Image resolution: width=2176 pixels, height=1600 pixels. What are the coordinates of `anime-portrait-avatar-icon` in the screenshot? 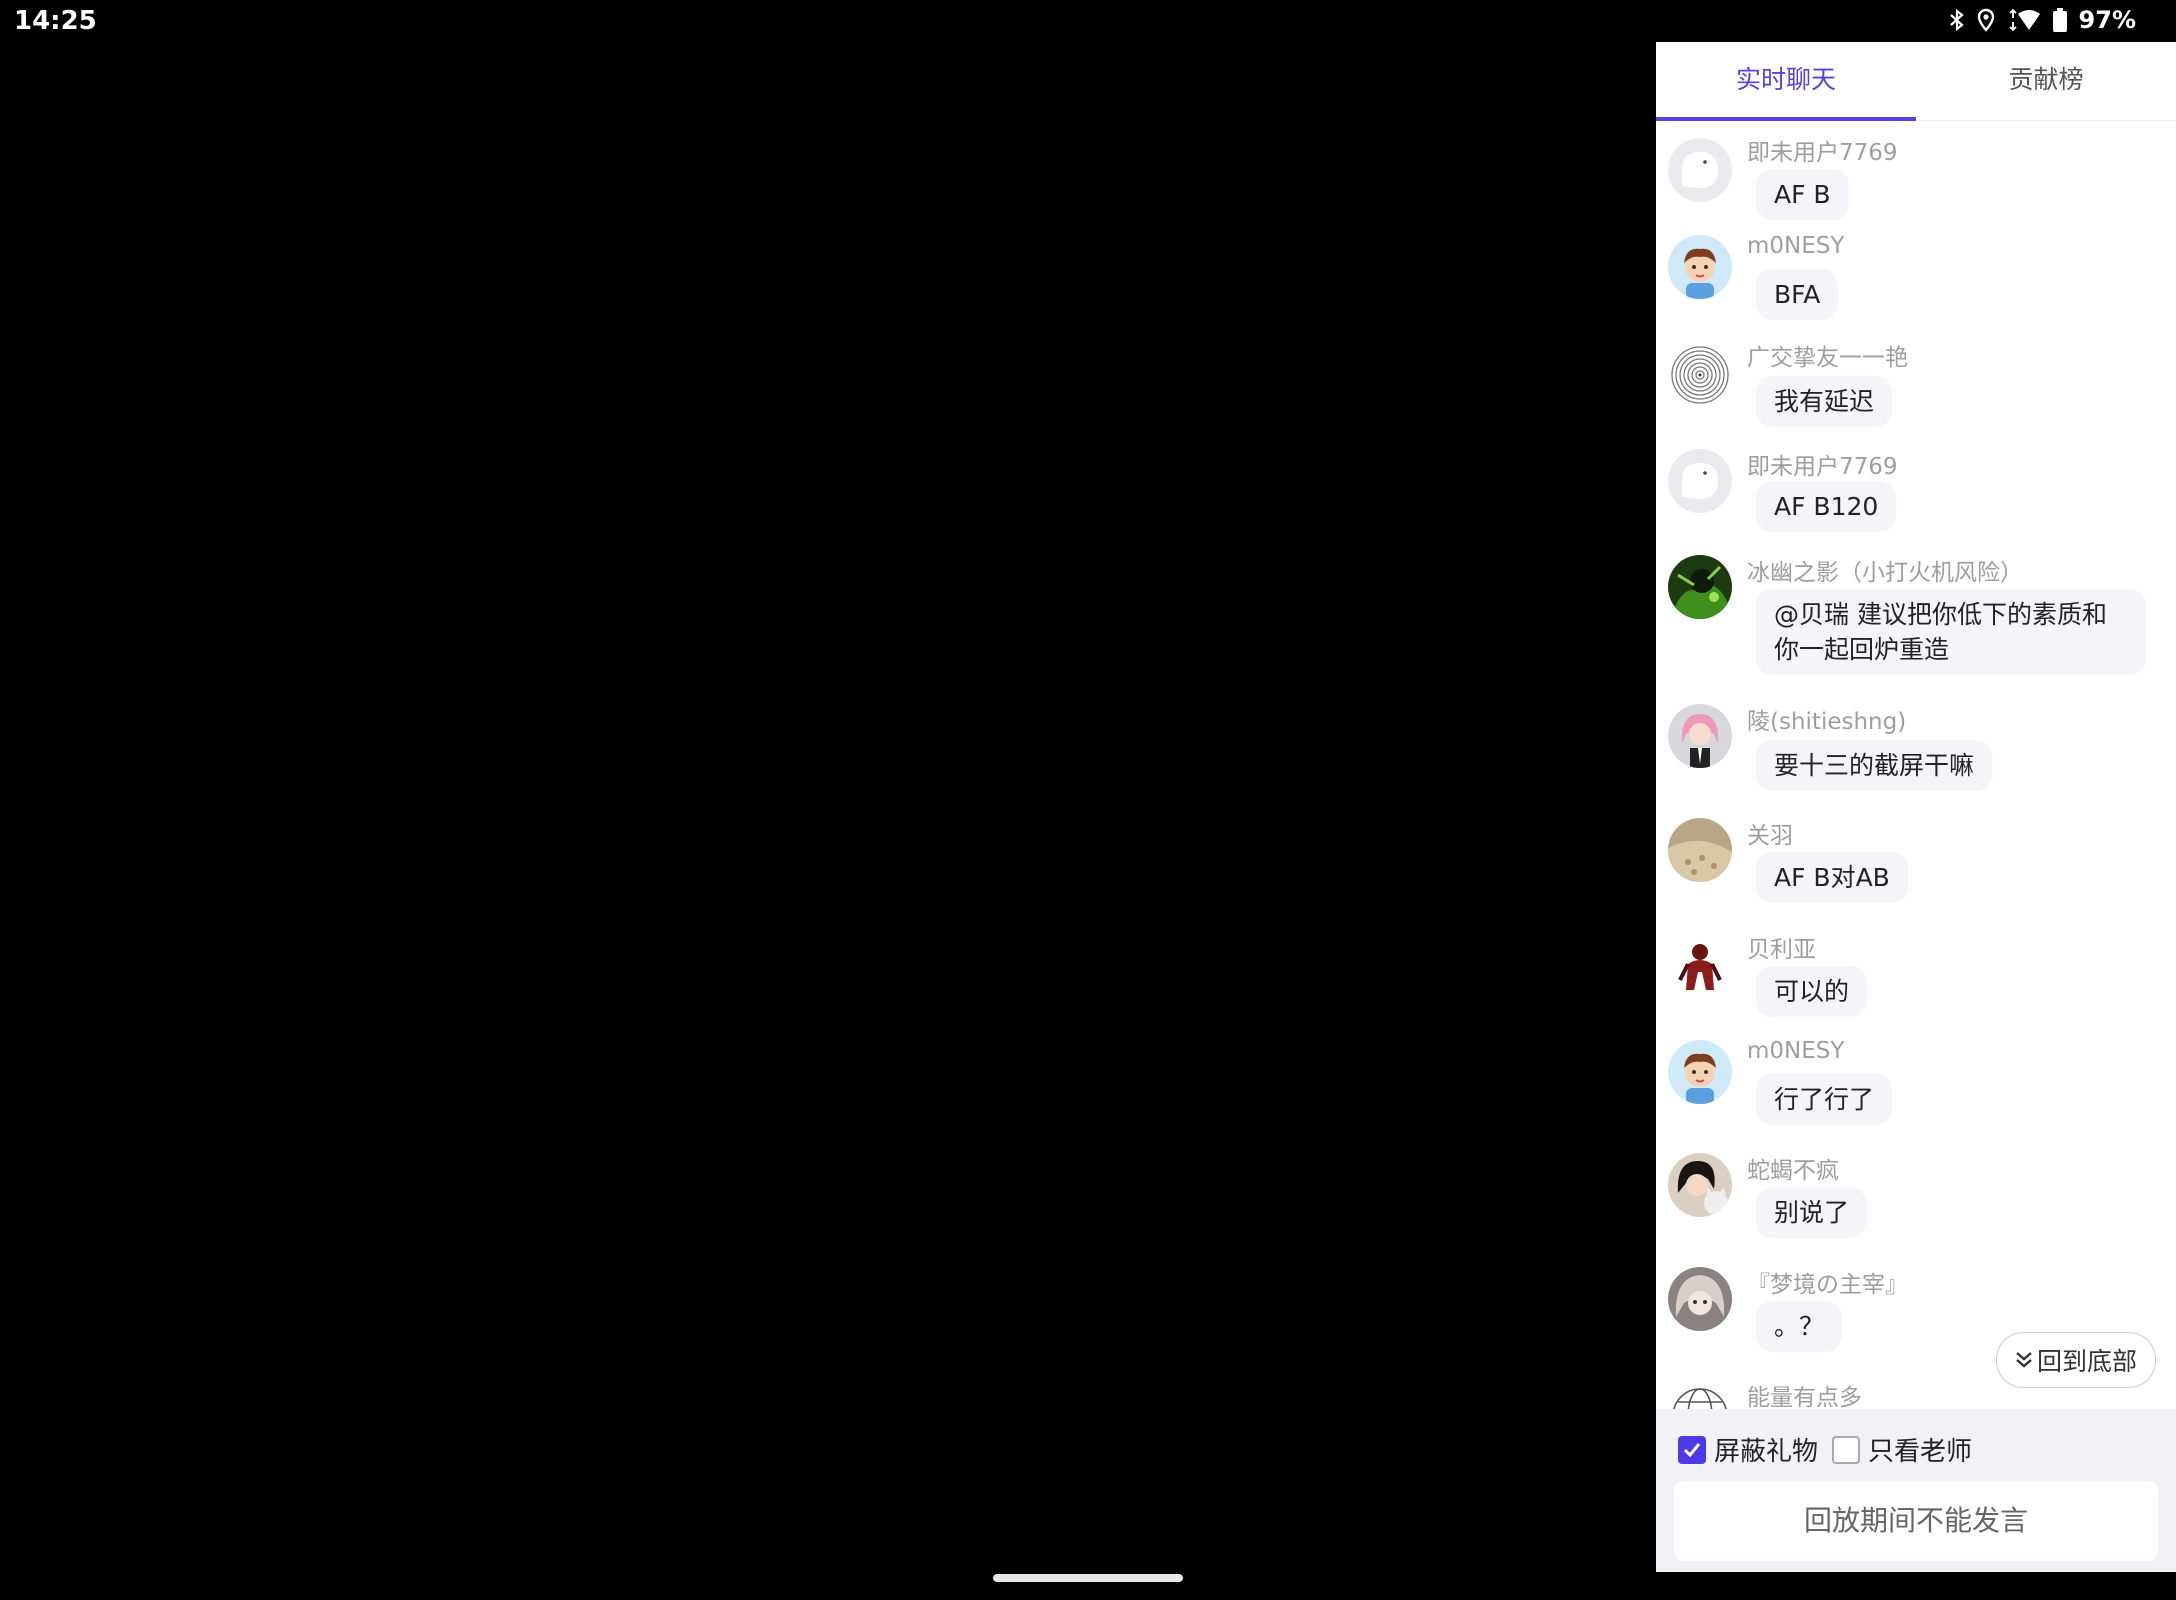 It's located at (1700, 1299).